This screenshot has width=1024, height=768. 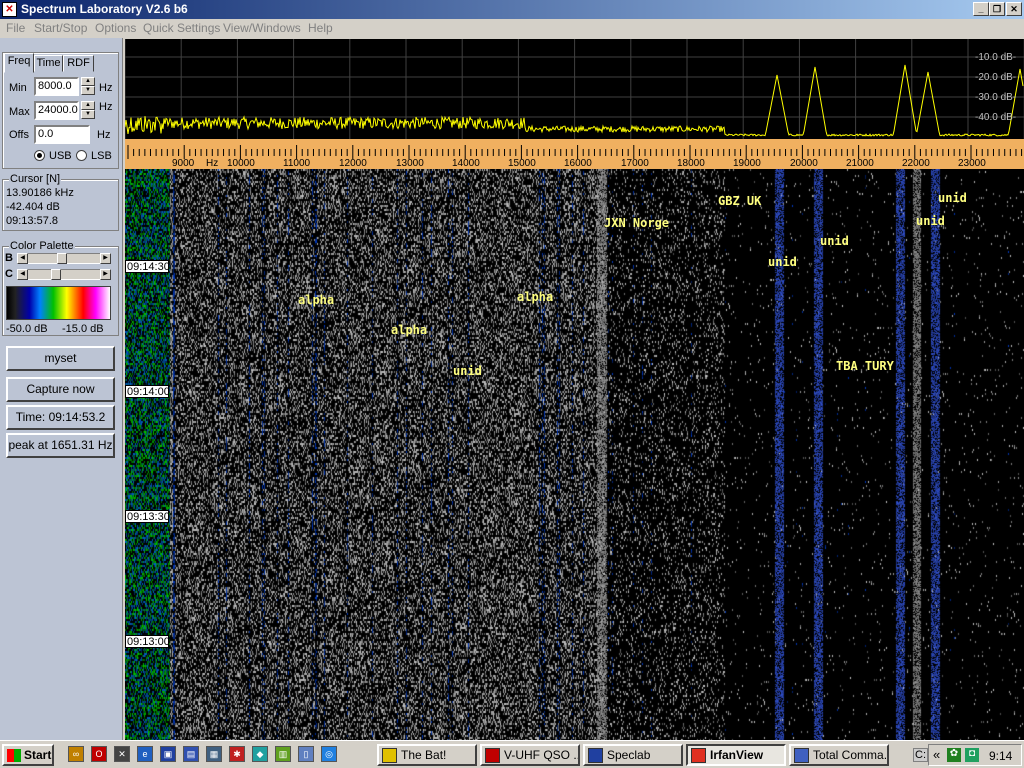 I want to click on timestamp-091330: 09:13:30, so click(x=147, y=516).